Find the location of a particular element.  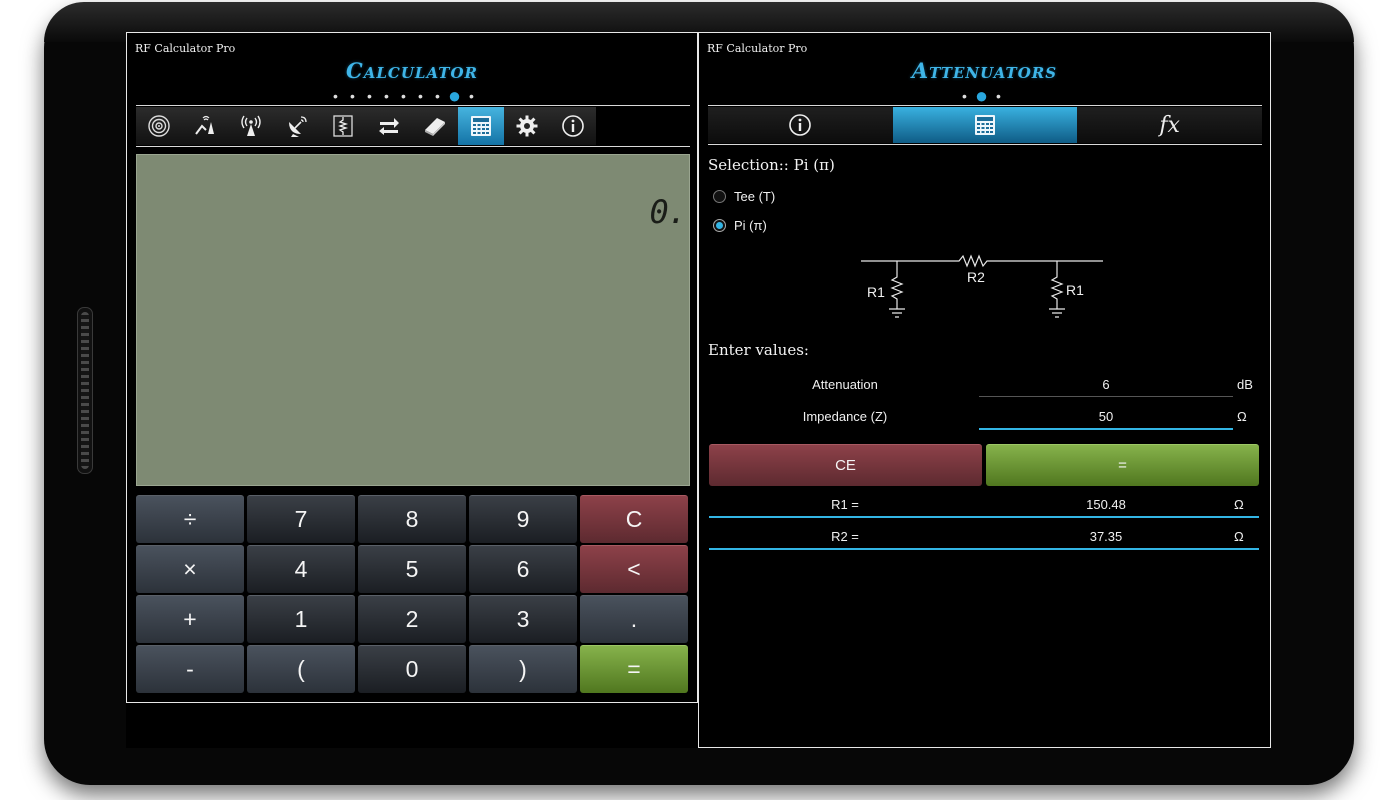

schematic-r1-left-label: R1 is located at coordinates (876, 292).